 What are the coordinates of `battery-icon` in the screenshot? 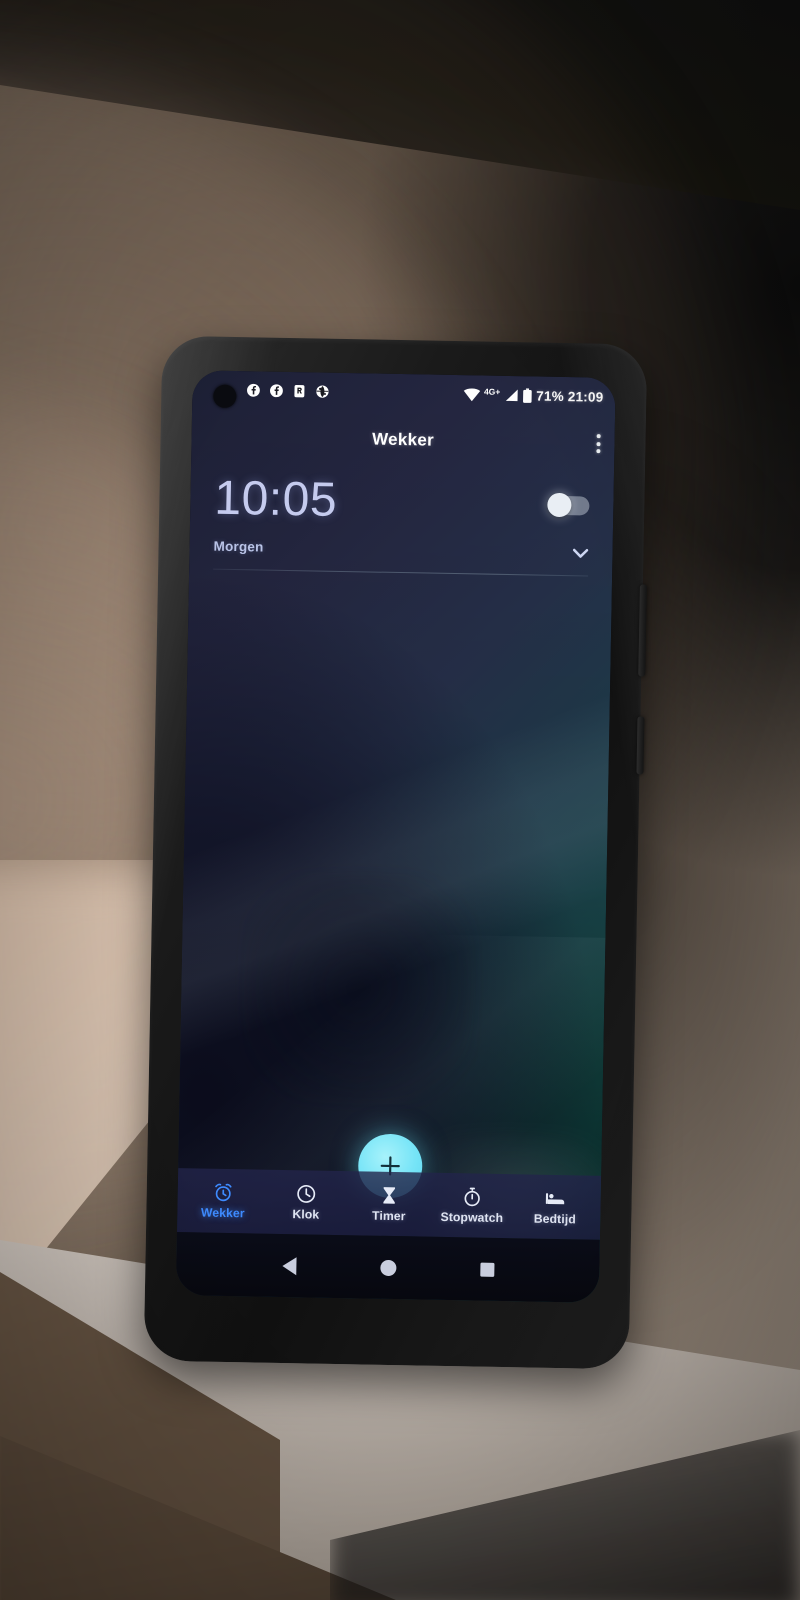 It's located at (527, 395).